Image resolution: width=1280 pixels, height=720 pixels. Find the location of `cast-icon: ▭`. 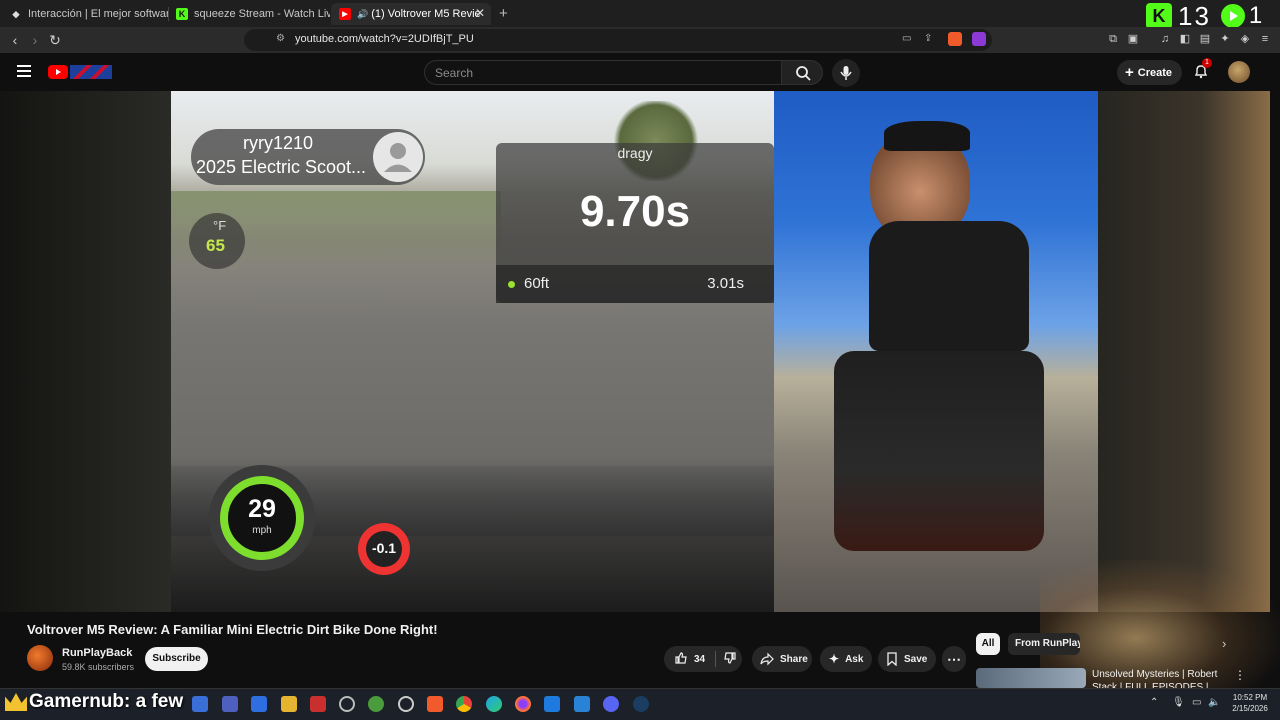

cast-icon: ▭ is located at coordinates (906, 38).